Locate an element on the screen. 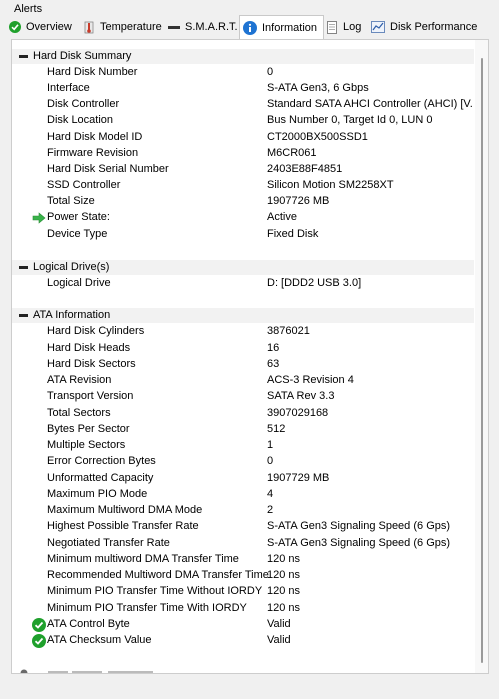 The image size is (499, 699). tab-disk-performance-label: Disk Performance is located at coordinates (434, 27).